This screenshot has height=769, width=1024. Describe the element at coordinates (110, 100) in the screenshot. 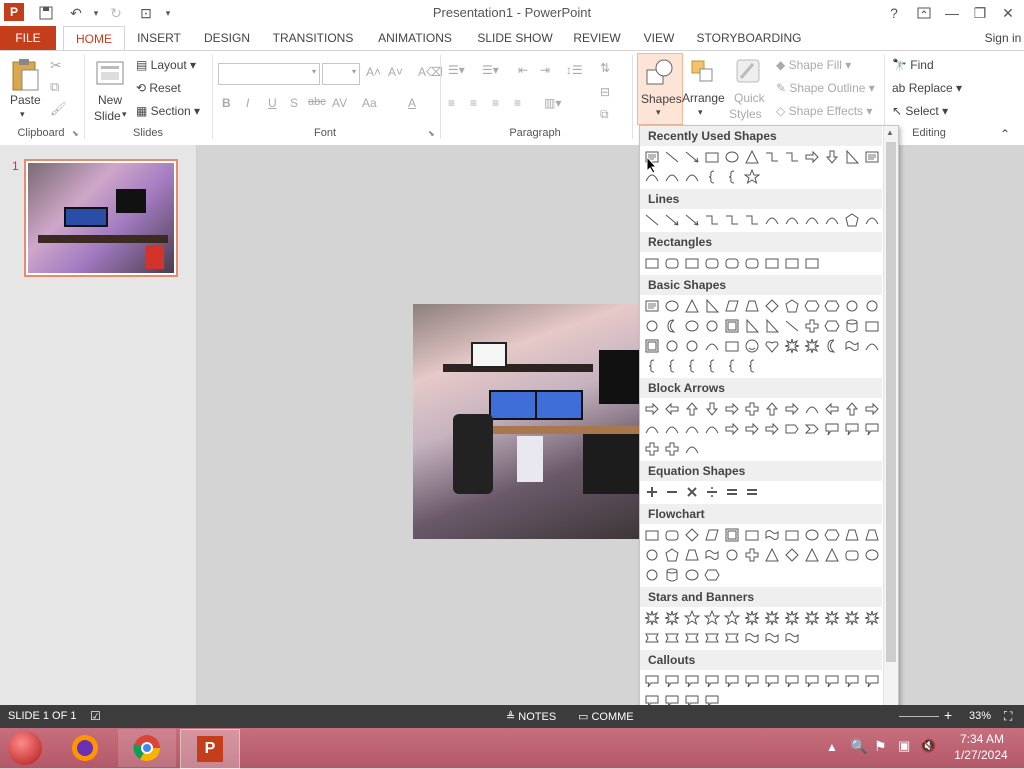

I see `new-slide-label-1: New` at that location.